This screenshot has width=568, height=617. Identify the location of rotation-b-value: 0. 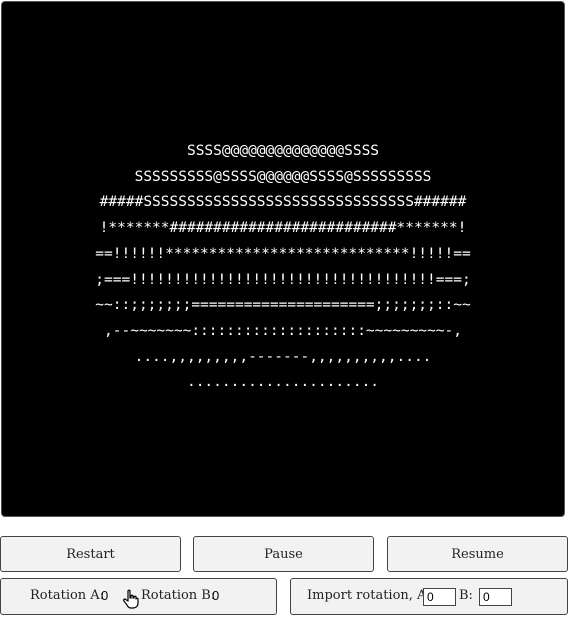
(216, 595).